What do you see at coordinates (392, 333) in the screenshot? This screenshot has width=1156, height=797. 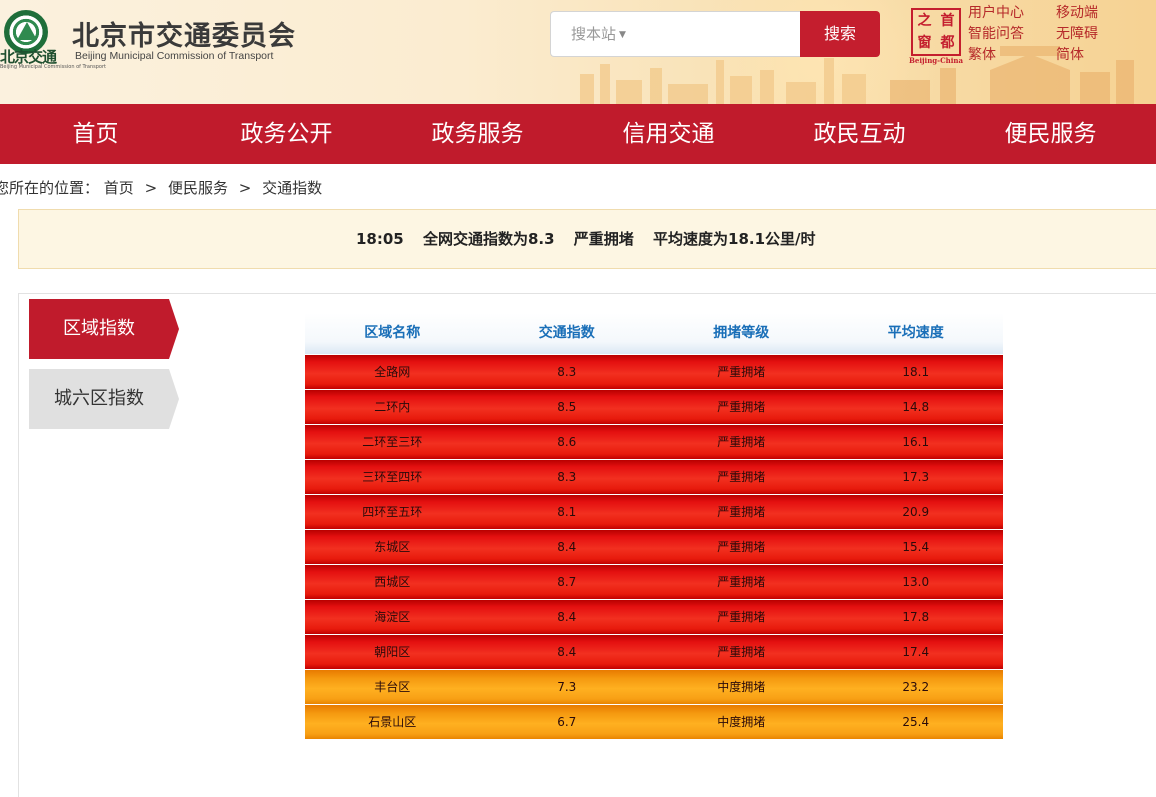 I see `col-header-area: 区域名称` at bounding box center [392, 333].